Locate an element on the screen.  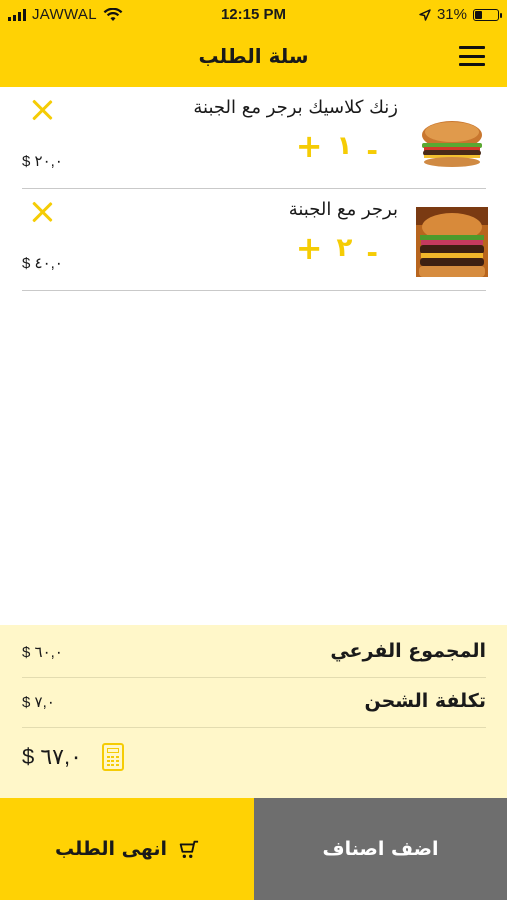
location-arrow-icon is located at coordinates (425, 14).